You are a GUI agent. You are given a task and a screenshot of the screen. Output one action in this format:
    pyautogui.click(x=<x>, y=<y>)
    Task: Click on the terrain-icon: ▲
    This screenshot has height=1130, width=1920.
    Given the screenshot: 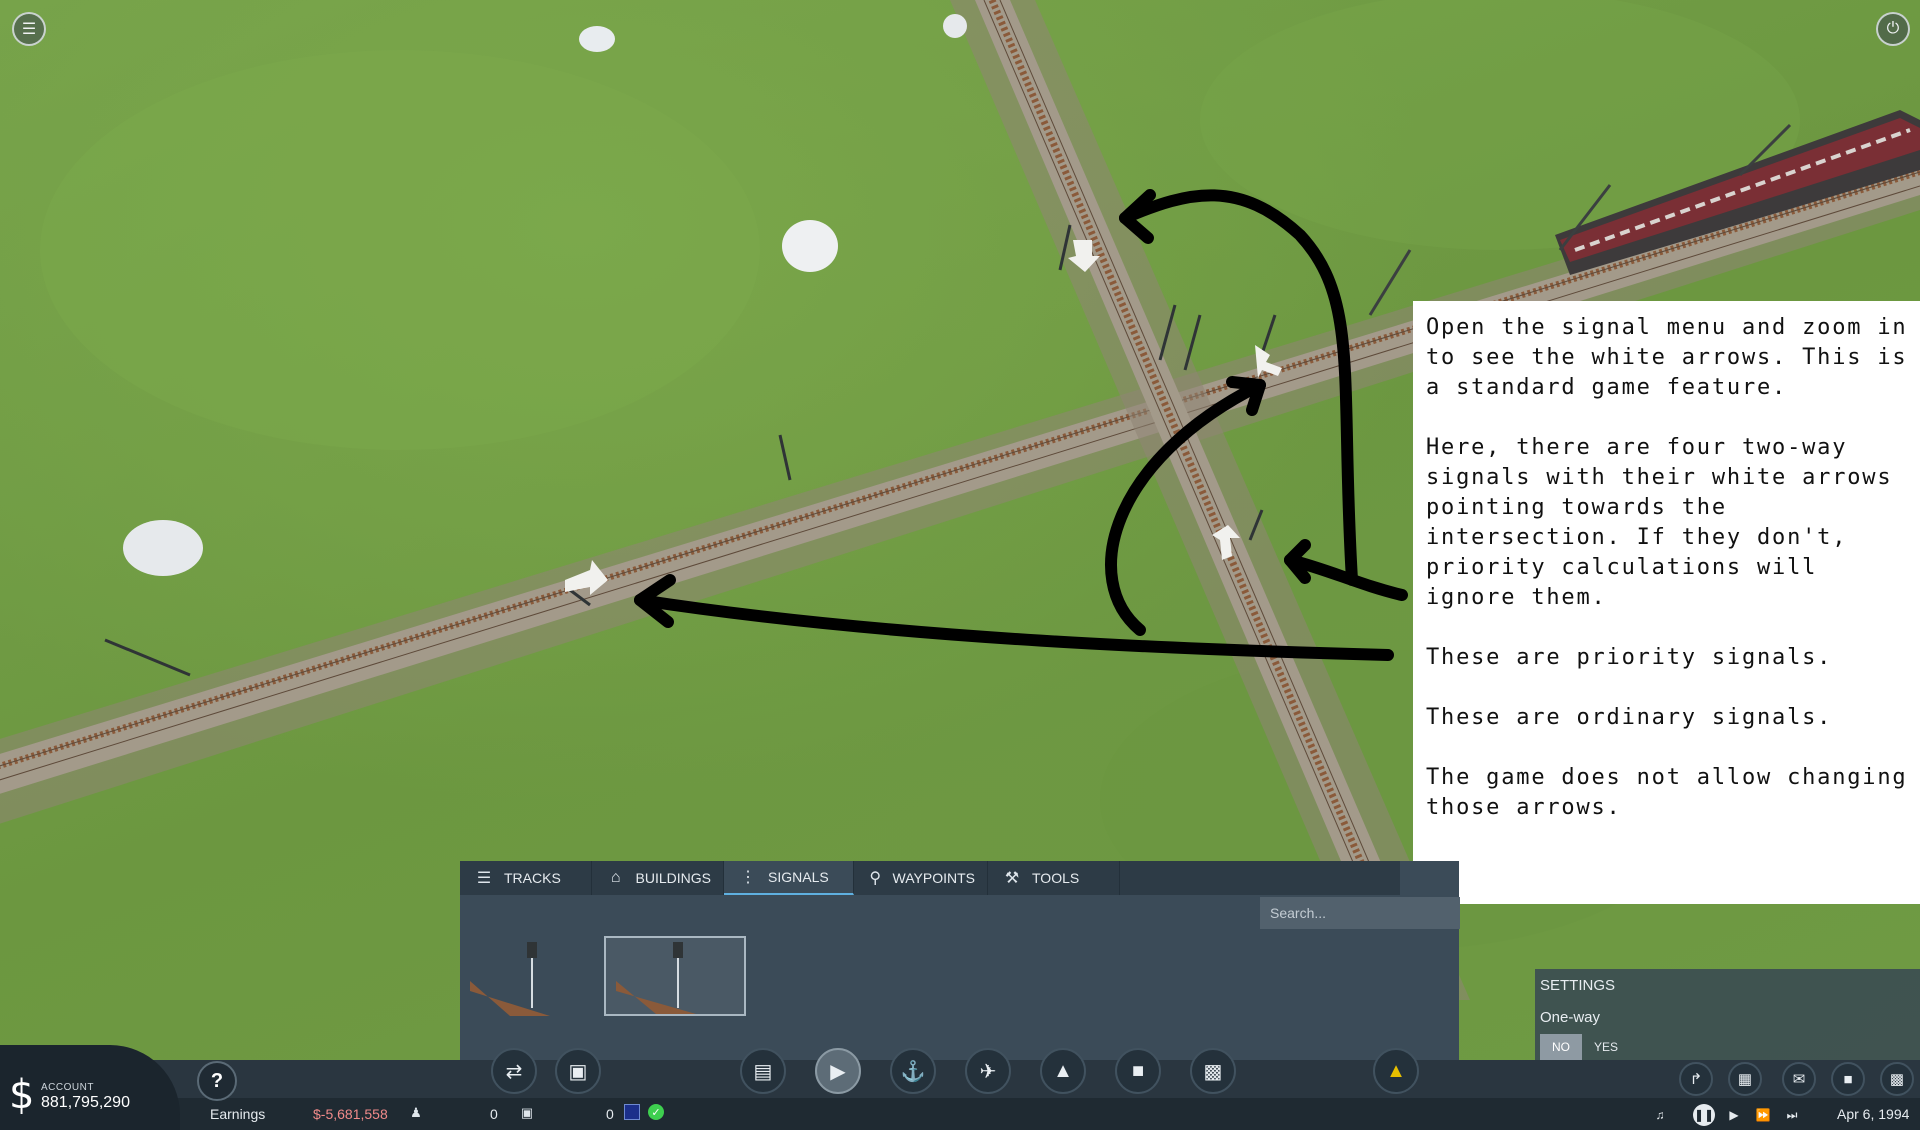 What is the action you would take?
    pyautogui.click(x=1063, y=1071)
    